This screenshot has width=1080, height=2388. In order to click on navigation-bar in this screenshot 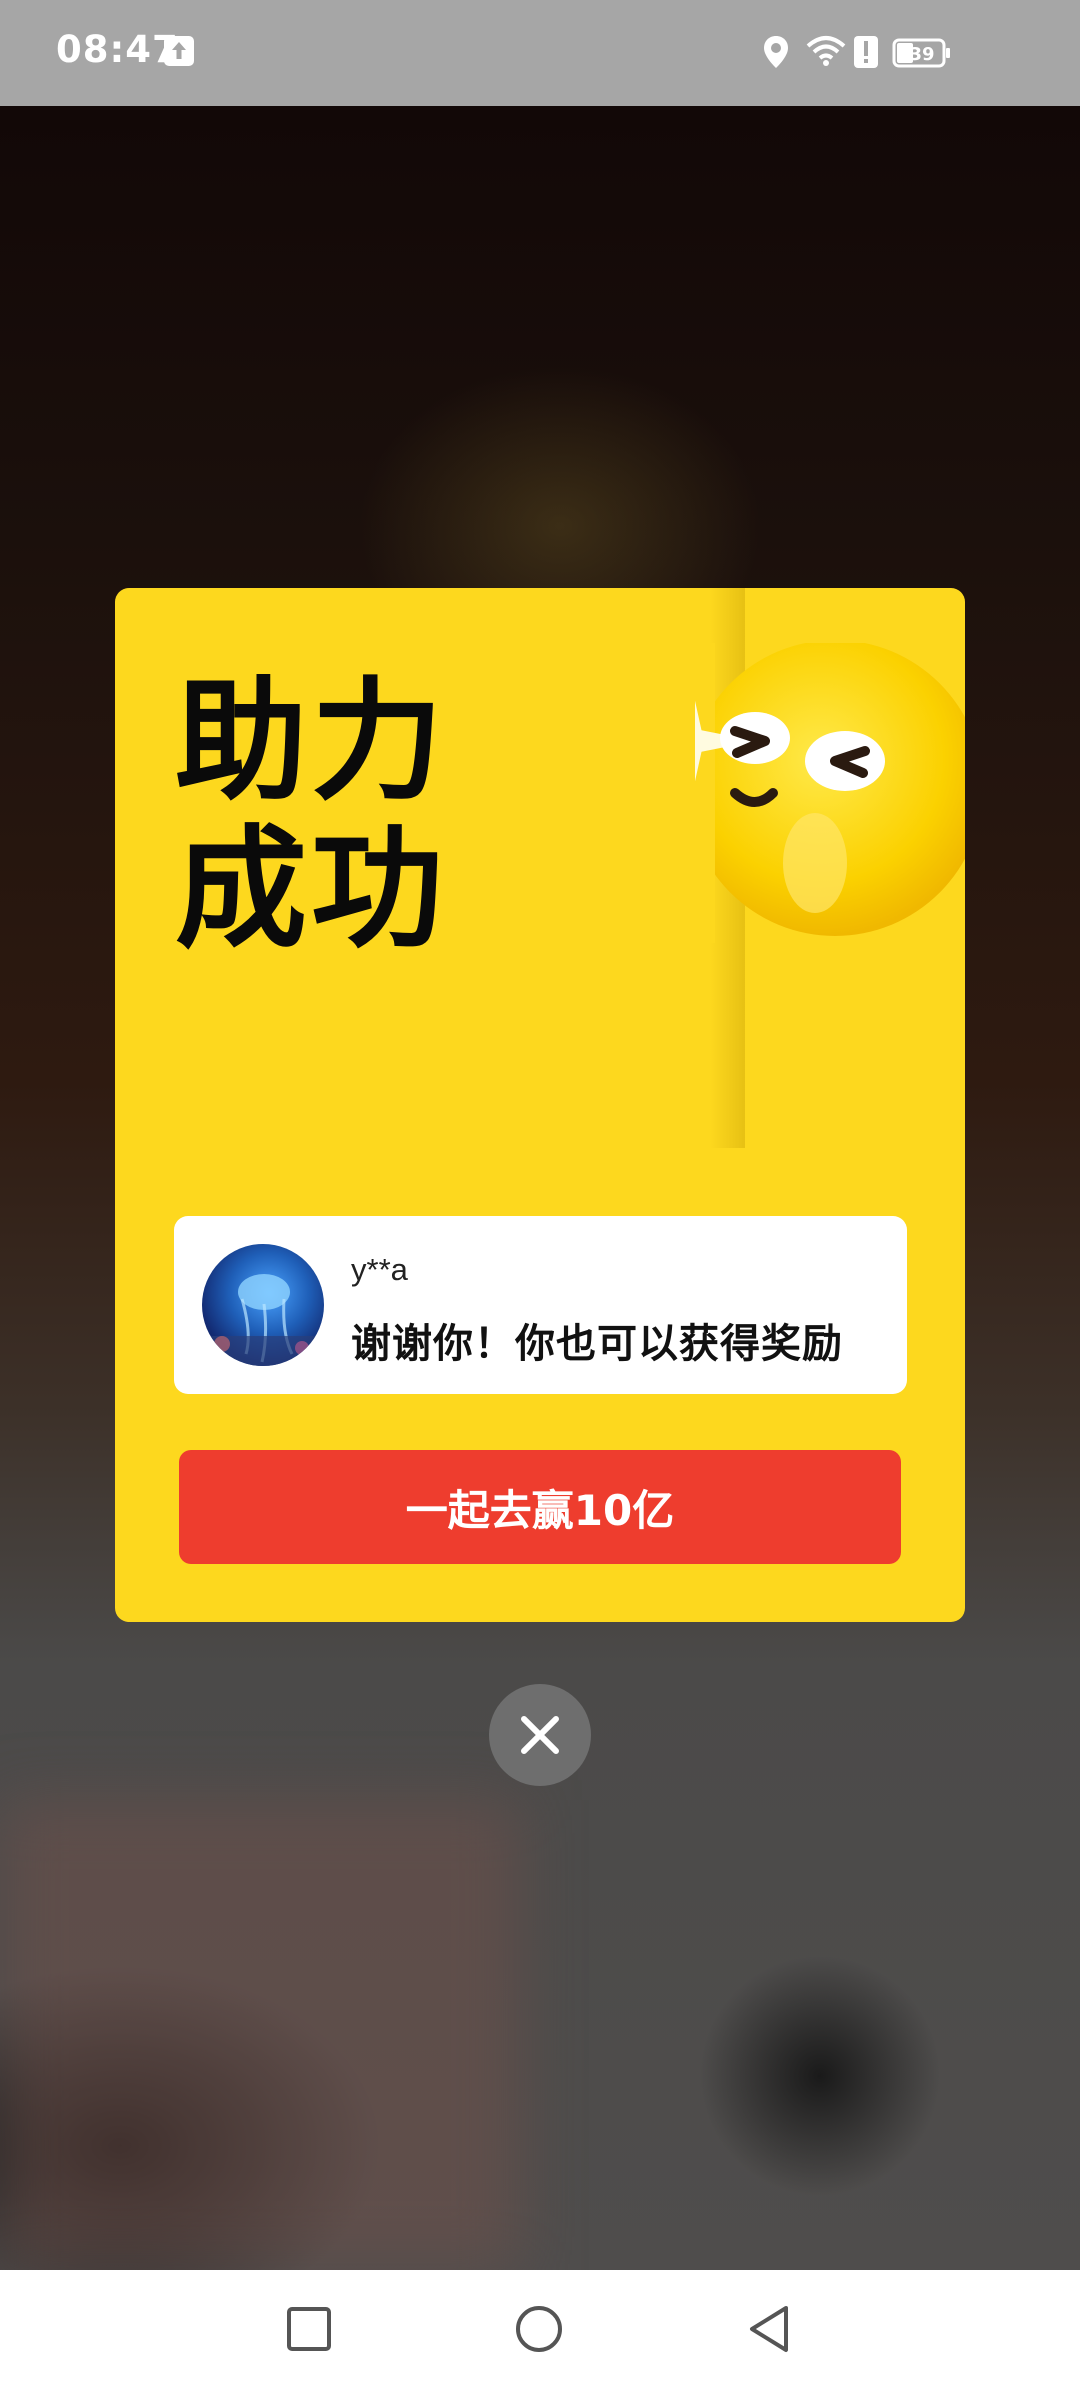, I will do `click(540, 2329)`.